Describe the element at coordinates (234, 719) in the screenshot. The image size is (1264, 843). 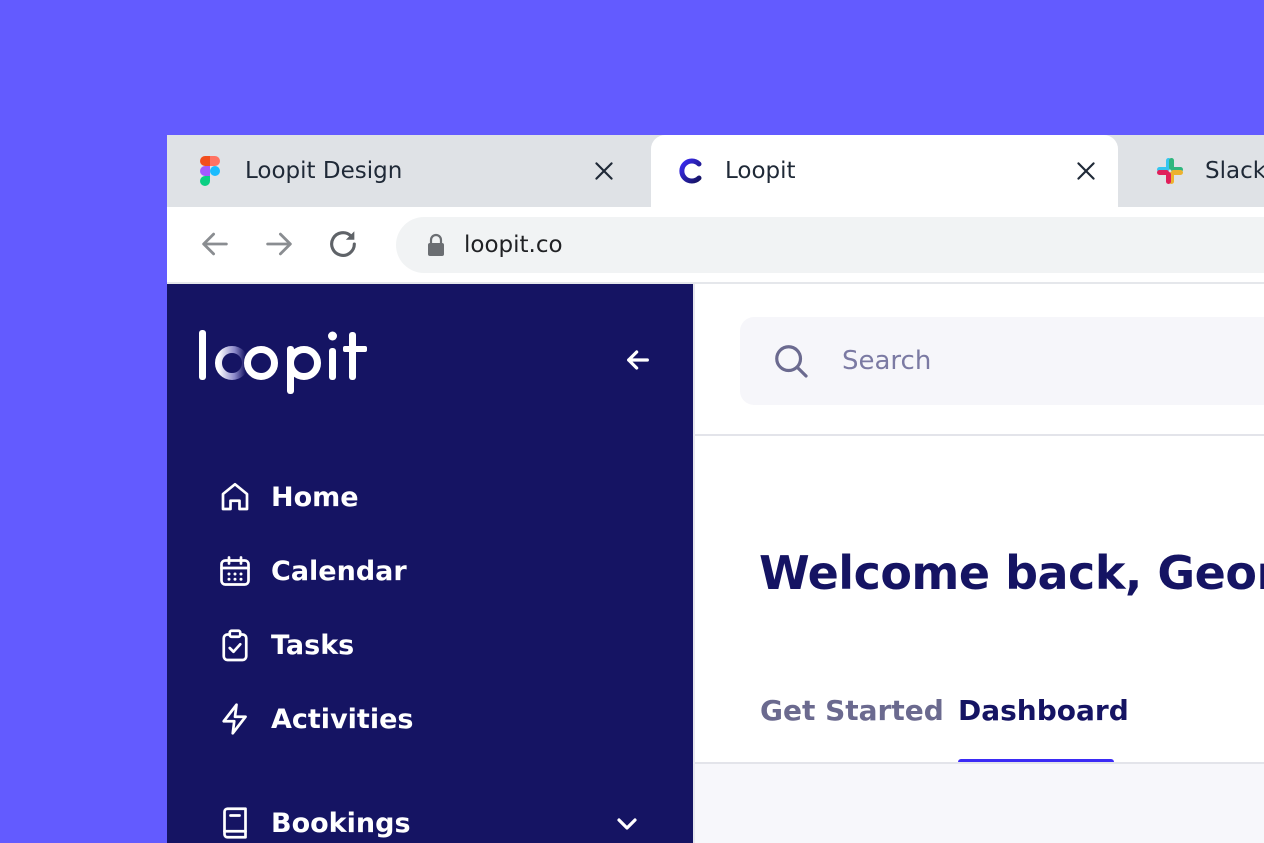
I see `lightning-icon` at that location.